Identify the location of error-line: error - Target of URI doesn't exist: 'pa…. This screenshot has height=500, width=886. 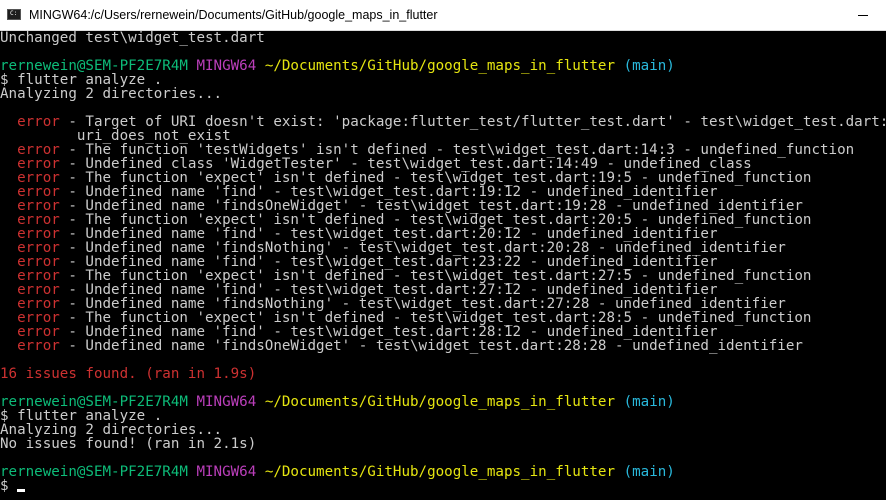
(443, 122).